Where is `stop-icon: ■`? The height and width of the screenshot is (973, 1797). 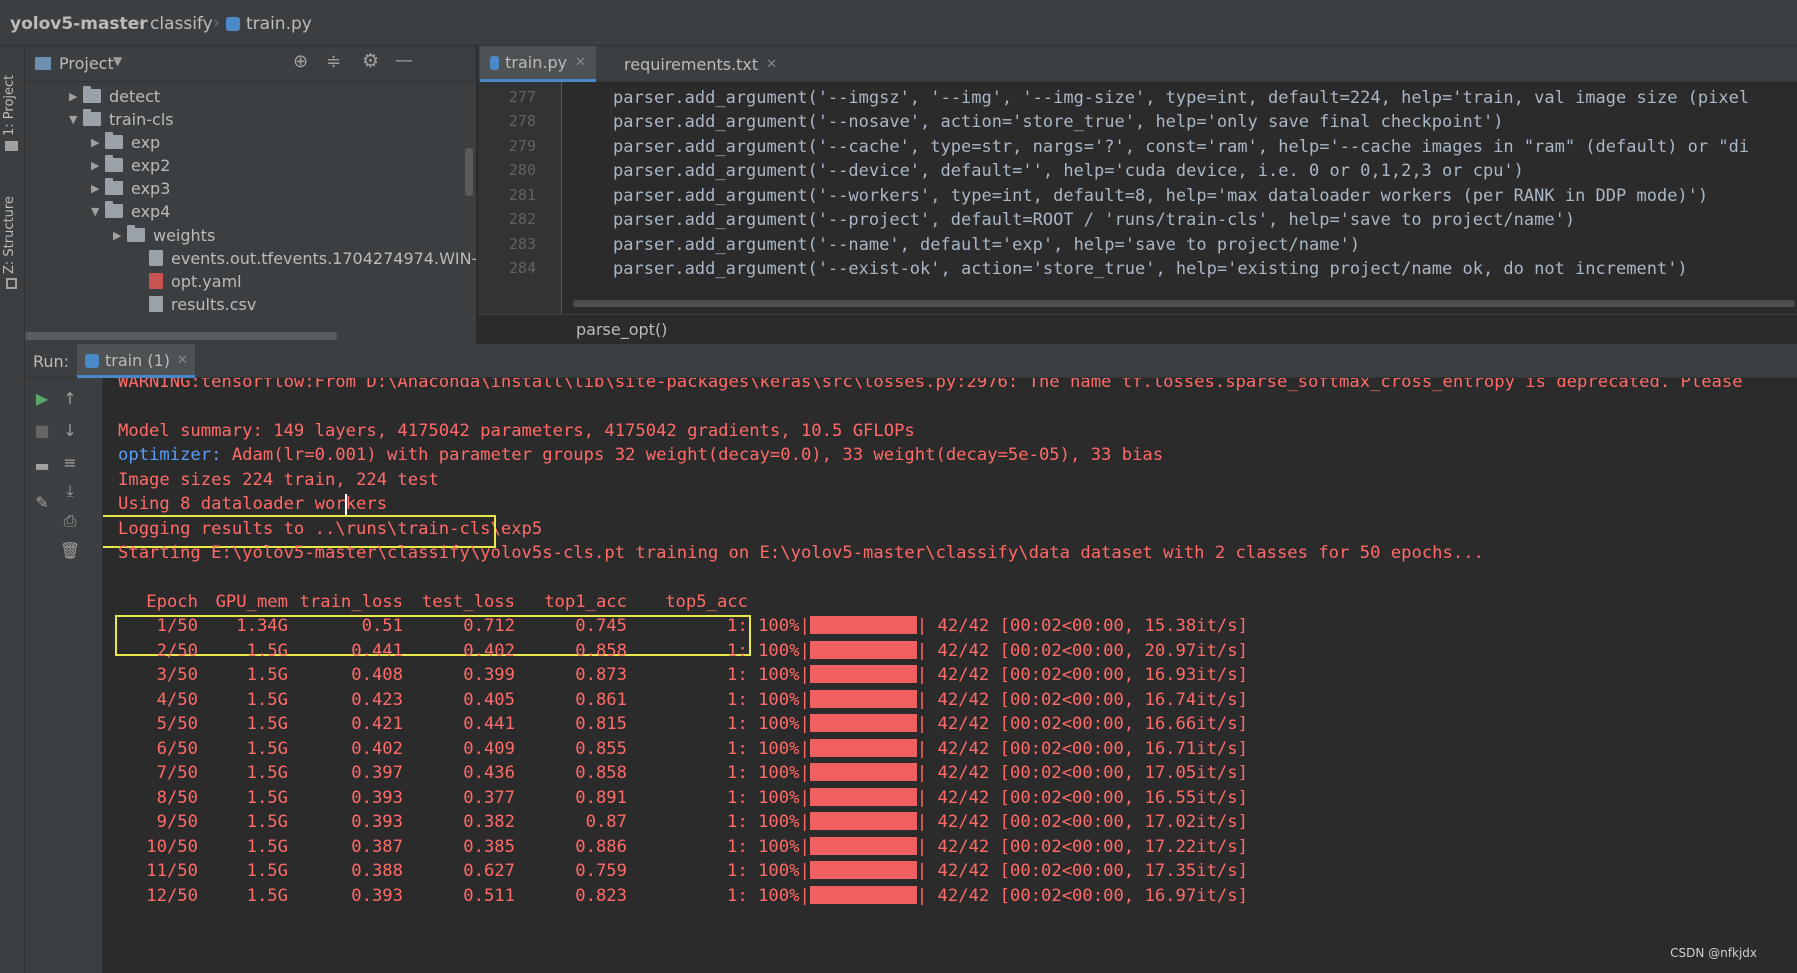
stop-icon: ■ is located at coordinates (42, 431).